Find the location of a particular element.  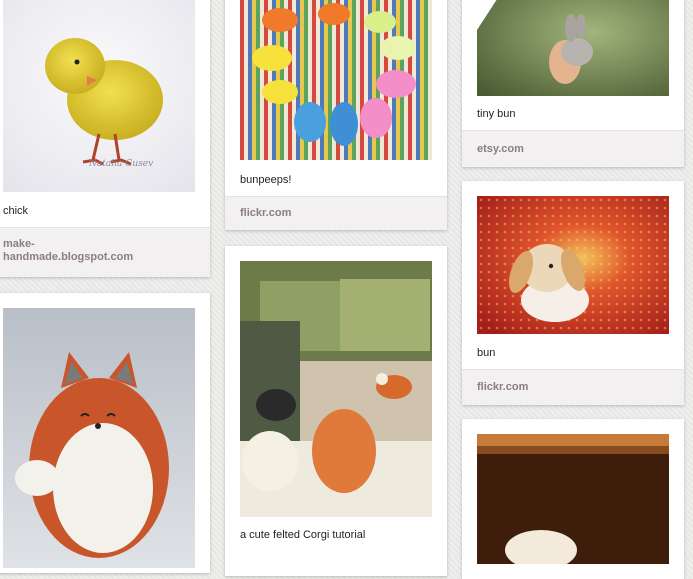

bunpeeps-photo is located at coordinates (336, 80).